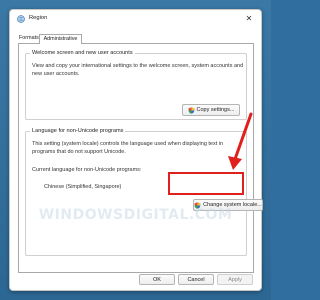 This screenshot has height=300, width=320. What do you see at coordinates (235, 279) in the screenshot?
I see `apply-button: Apply` at bounding box center [235, 279].